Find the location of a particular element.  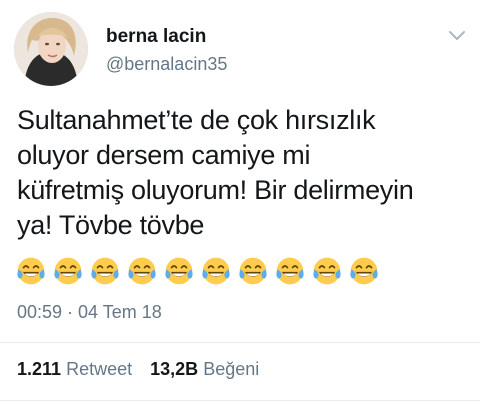

like-count: 13,2B is located at coordinates (174, 369).